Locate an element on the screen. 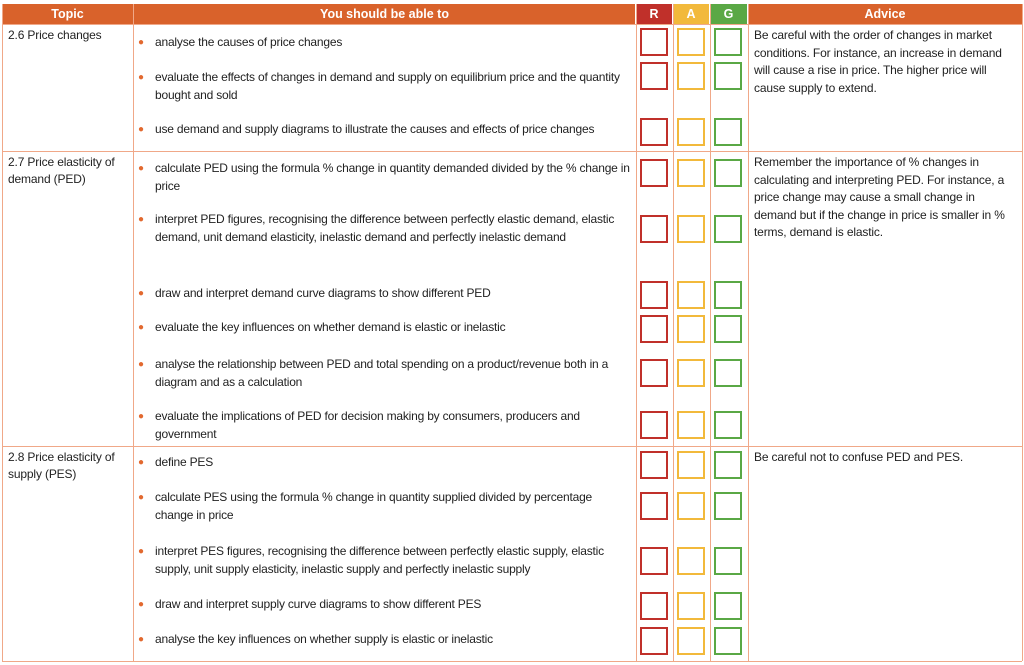 This screenshot has height=665, width=1024. header-a: A is located at coordinates (691, 14).